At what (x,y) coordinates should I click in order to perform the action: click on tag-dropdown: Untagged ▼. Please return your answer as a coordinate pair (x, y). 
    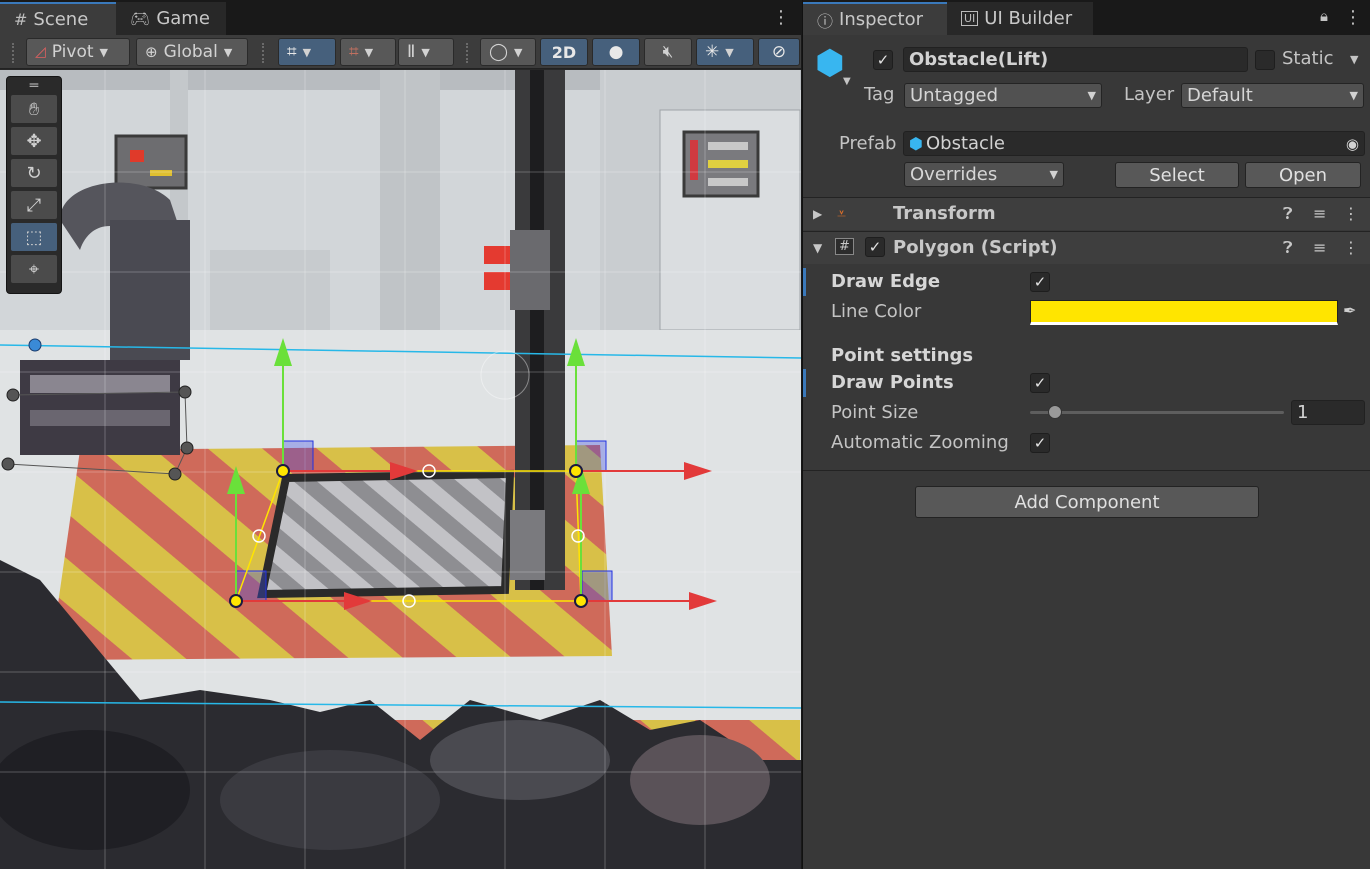
    Looking at the image, I should click on (1003, 95).